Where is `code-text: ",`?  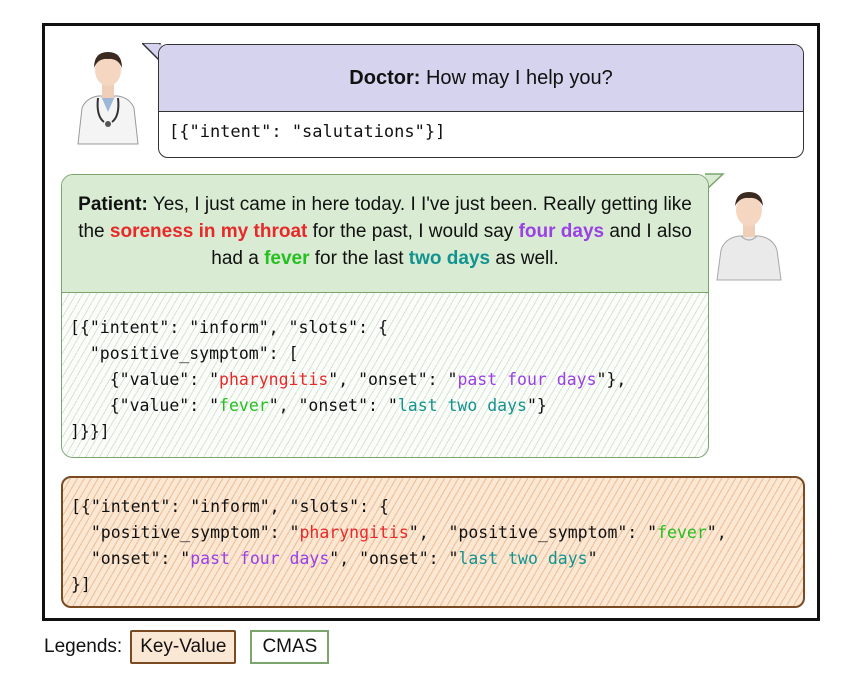 code-text: ", is located at coordinates (716, 532).